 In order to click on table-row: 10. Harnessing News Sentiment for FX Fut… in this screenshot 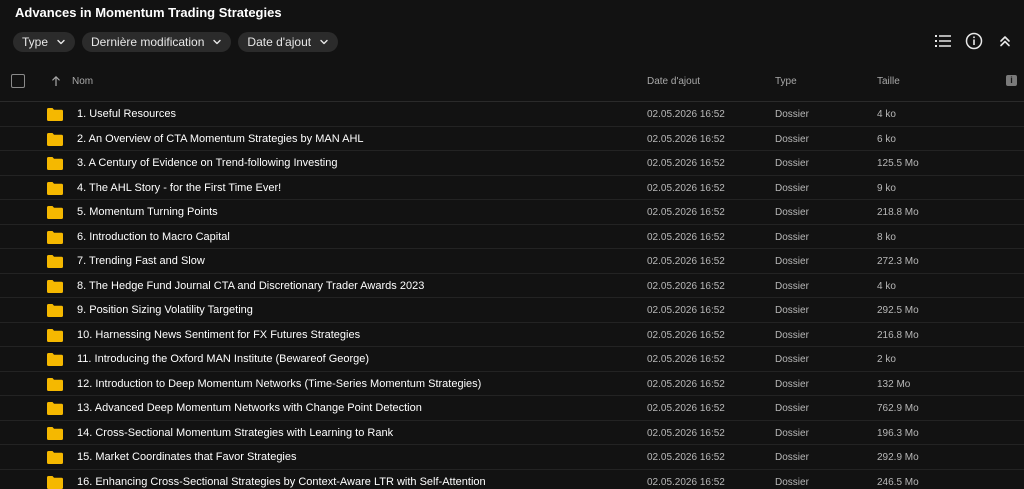, I will do `click(512, 335)`.